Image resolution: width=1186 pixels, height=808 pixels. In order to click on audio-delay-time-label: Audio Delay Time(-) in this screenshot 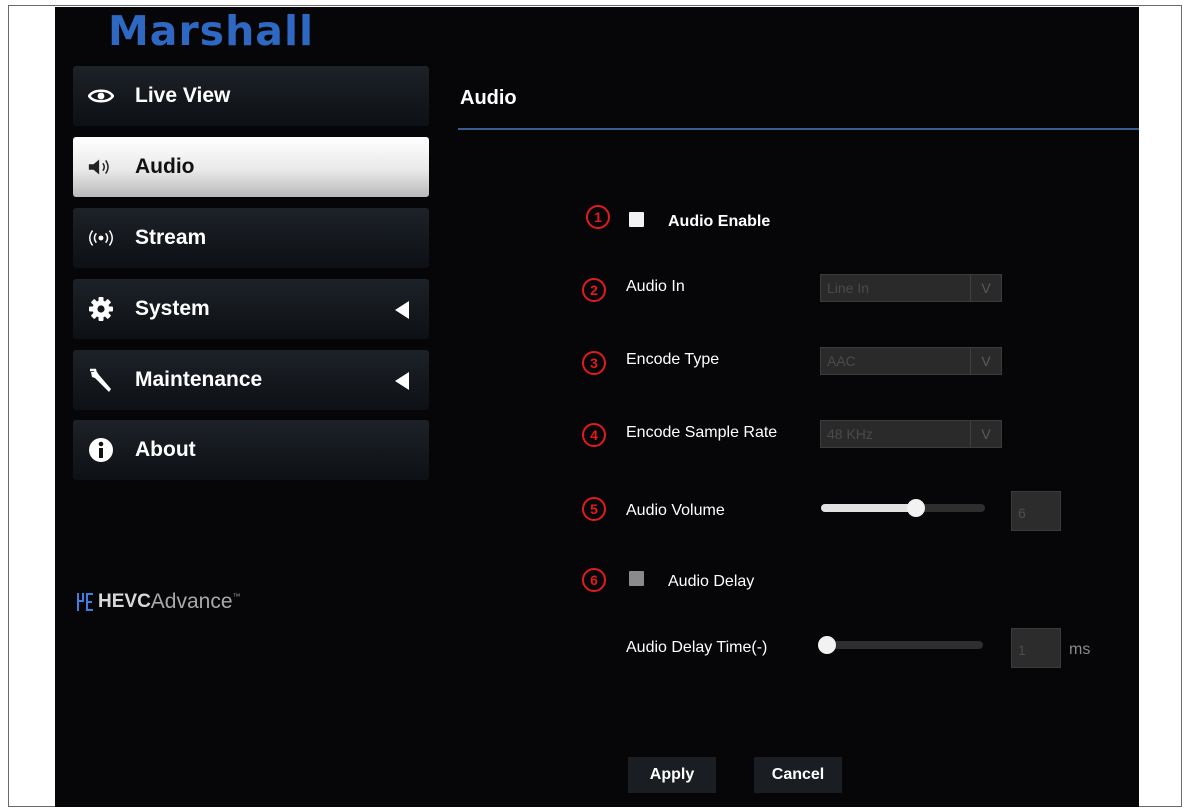, I will do `click(697, 647)`.